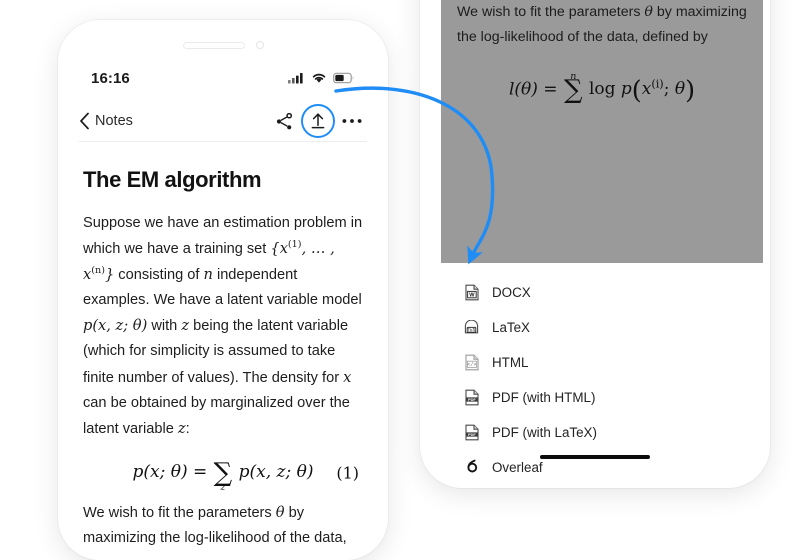 Image resolution: width=800 pixels, height=560 pixels. What do you see at coordinates (544, 397) in the screenshot?
I see `export-option-label: PDF (with HTML)` at bounding box center [544, 397].